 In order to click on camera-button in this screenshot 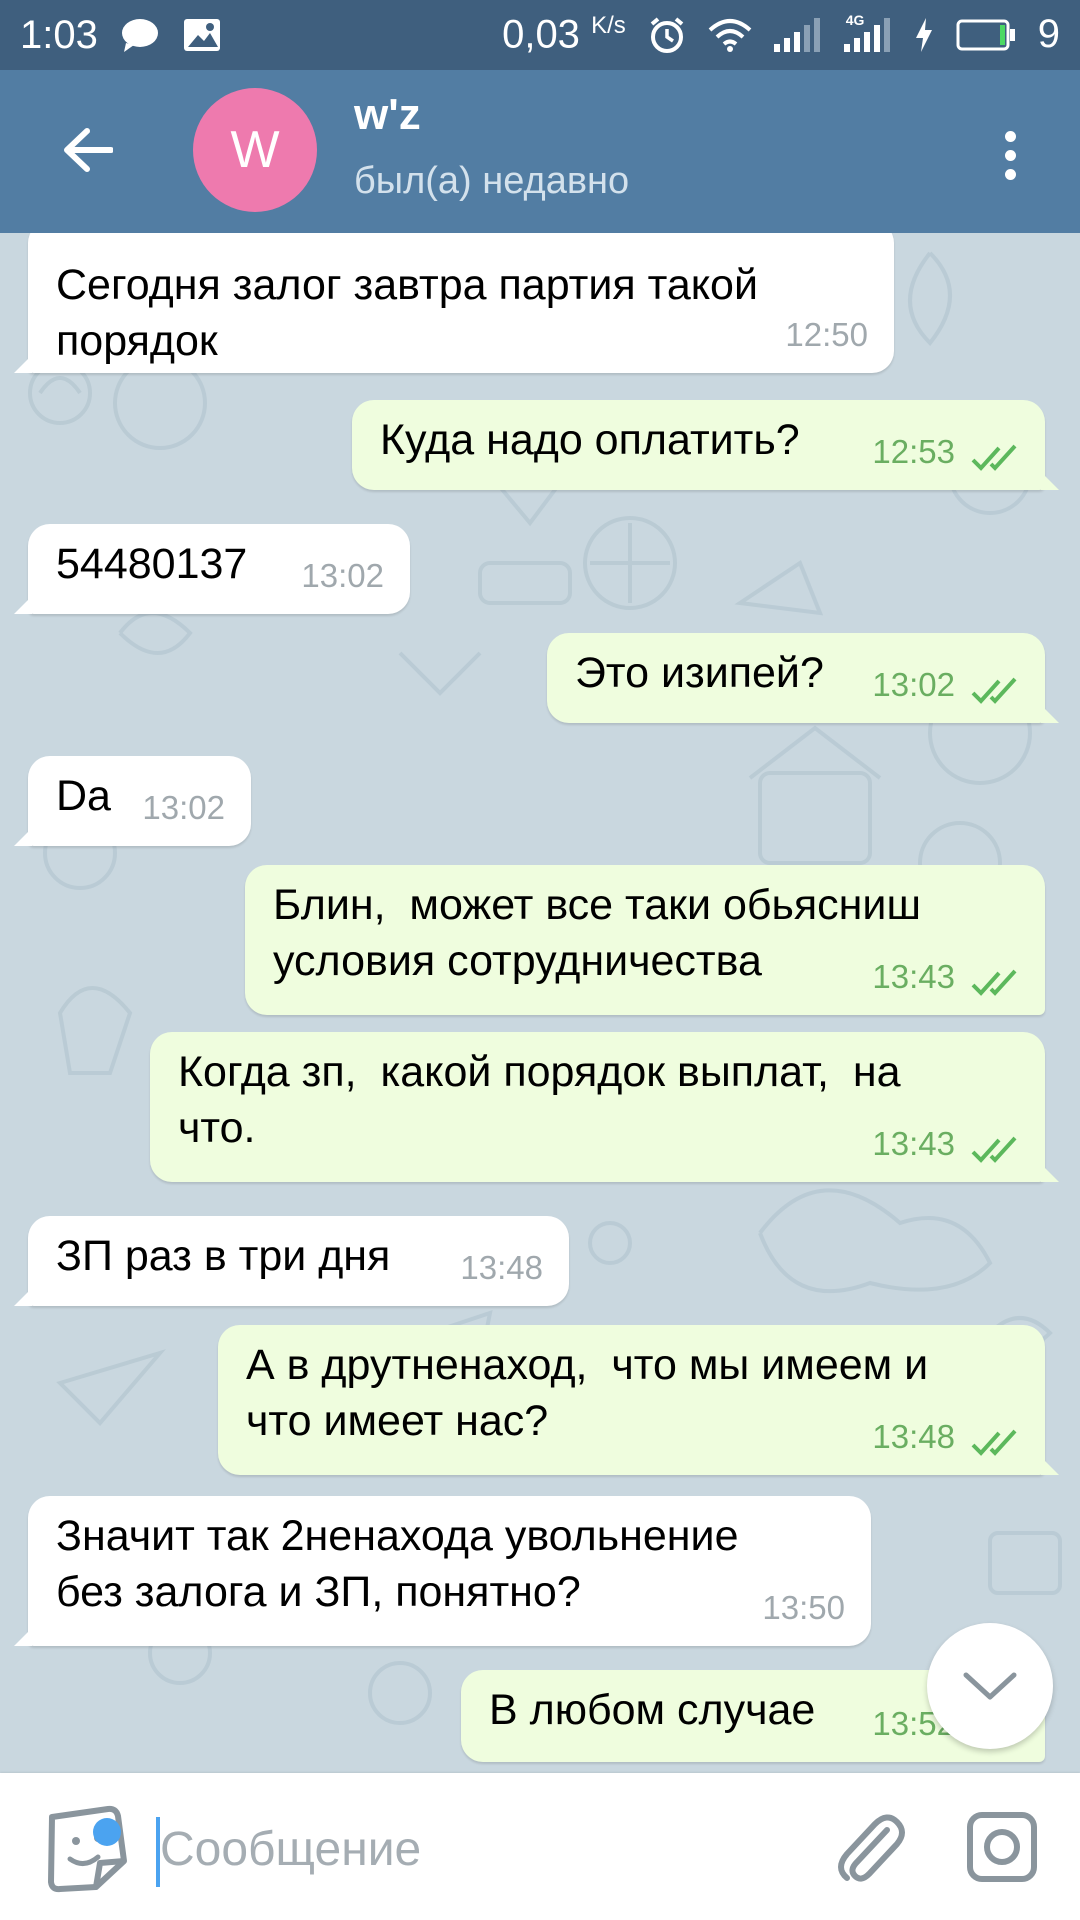, I will do `click(1002, 1847)`.